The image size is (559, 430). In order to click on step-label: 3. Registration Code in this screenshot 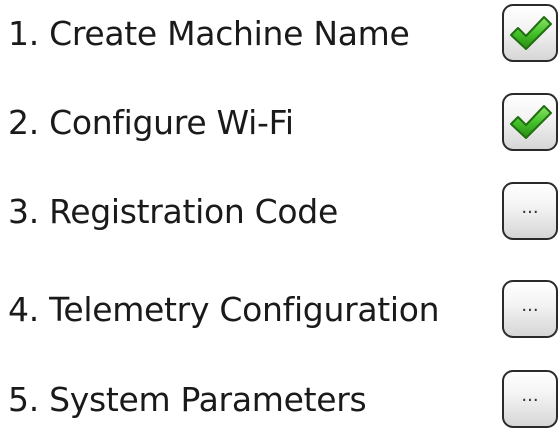, I will do `click(173, 211)`.